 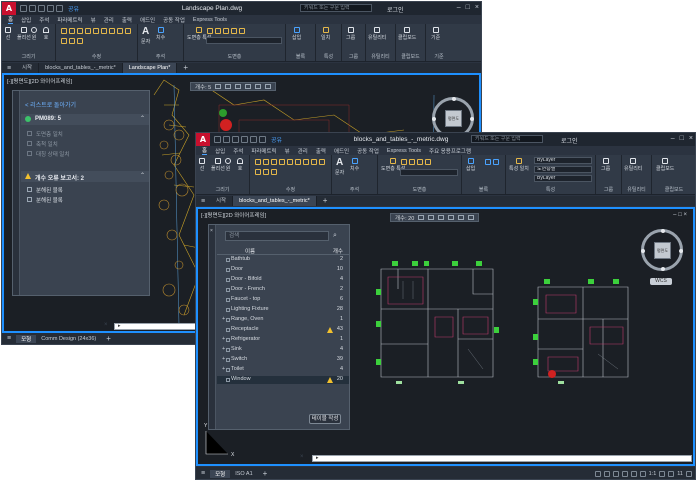 I want to click on table-row: Window 20, so click(x=283, y=380).